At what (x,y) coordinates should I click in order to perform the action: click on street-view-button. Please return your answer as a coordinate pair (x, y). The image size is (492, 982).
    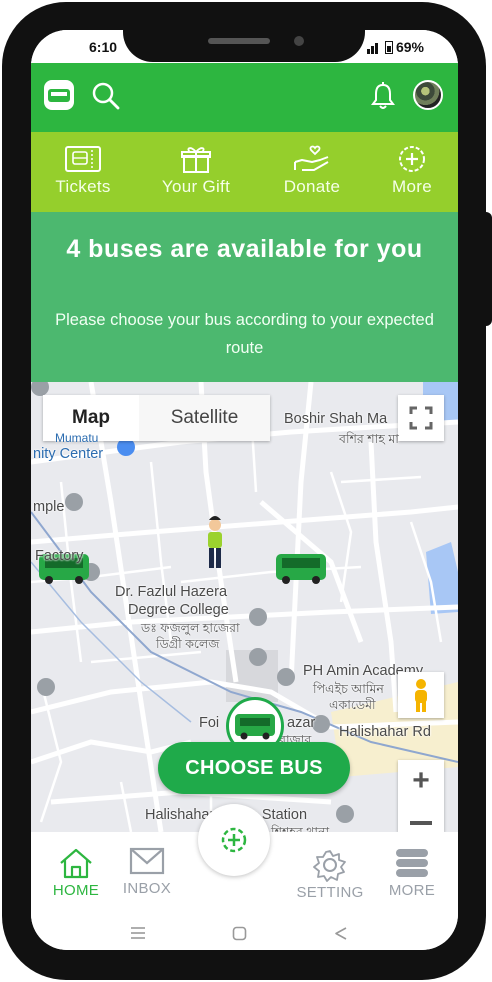
    Looking at the image, I should click on (421, 695).